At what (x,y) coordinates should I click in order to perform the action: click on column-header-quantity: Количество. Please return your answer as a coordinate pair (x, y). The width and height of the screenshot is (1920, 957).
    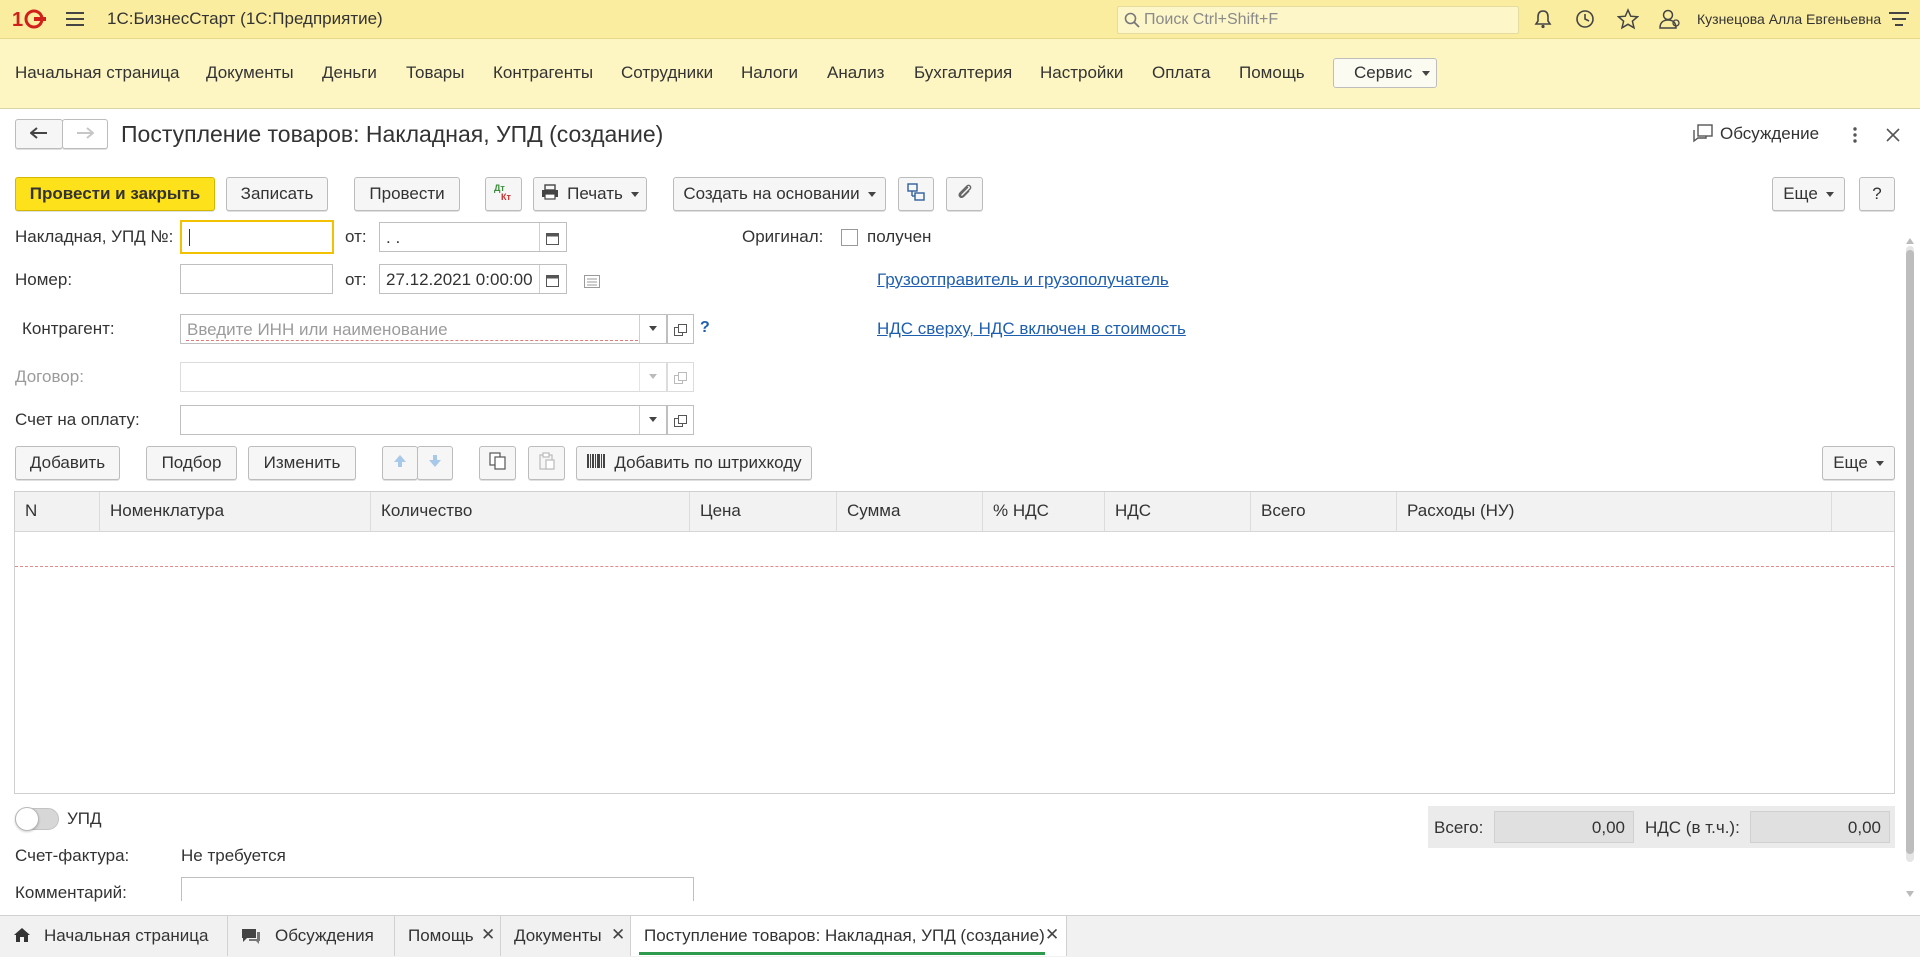
    Looking at the image, I should click on (530, 511).